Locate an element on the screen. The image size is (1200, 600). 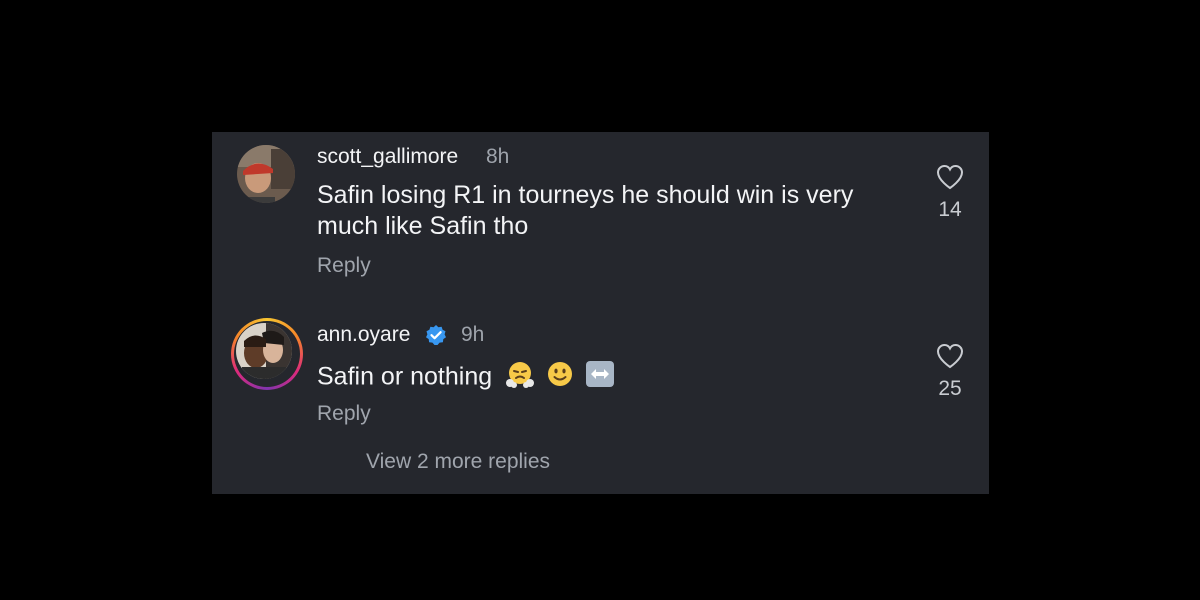
like-count: 25 is located at coordinates (950, 388).